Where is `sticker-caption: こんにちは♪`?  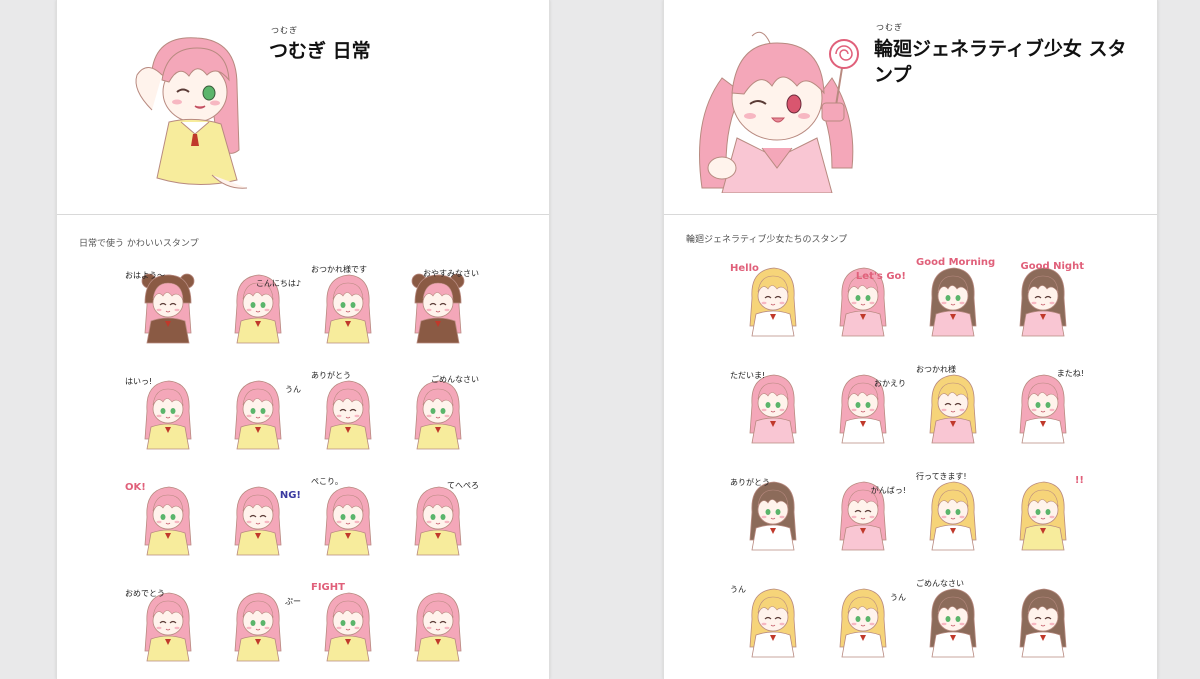 sticker-caption: こんにちは♪ is located at coordinates (278, 283).